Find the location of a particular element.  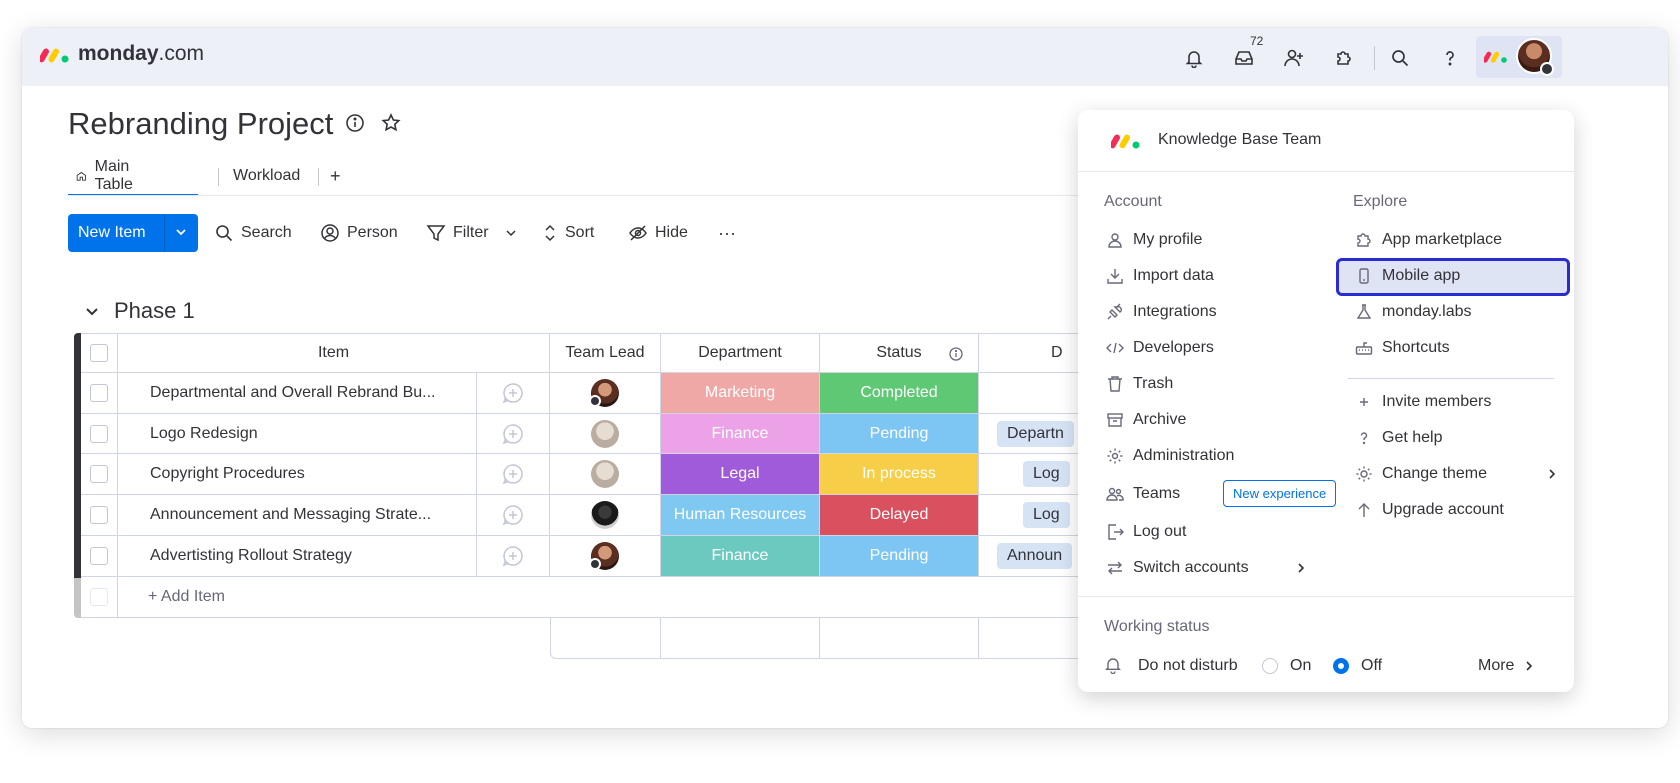

new-experience-badge: New experience is located at coordinates (1280, 493).